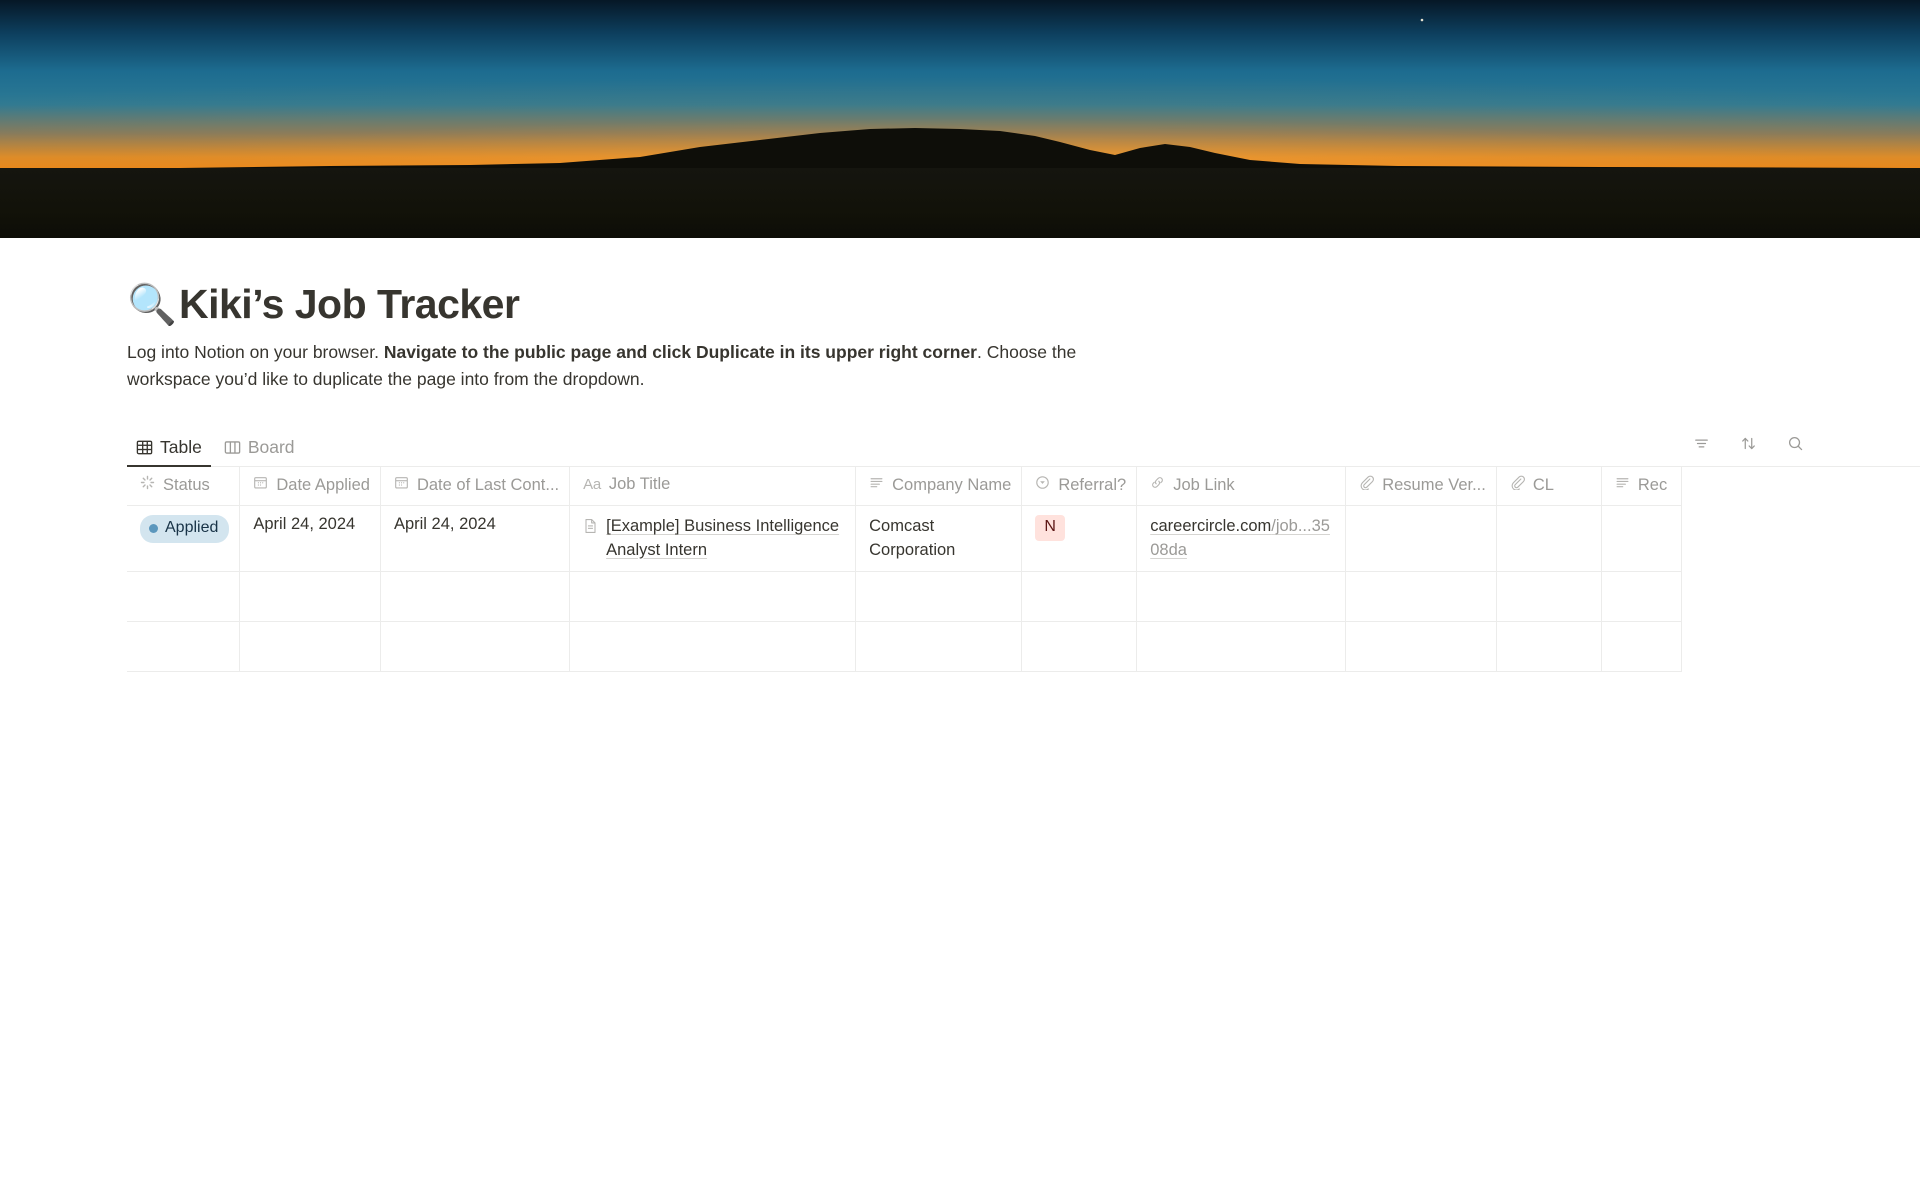 The image size is (1920, 1199). What do you see at coordinates (1701, 446) in the screenshot?
I see `filter-icon` at bounding box center [1701, 446].